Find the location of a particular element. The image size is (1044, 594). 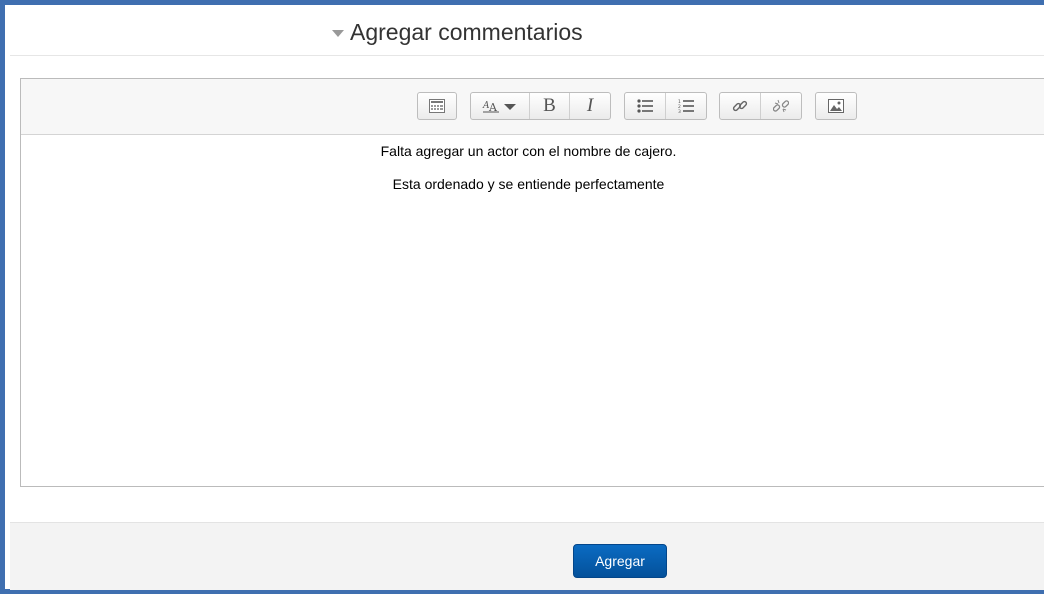

ordered-list-button: 1 2 3 is located at coordinates (686, 106).